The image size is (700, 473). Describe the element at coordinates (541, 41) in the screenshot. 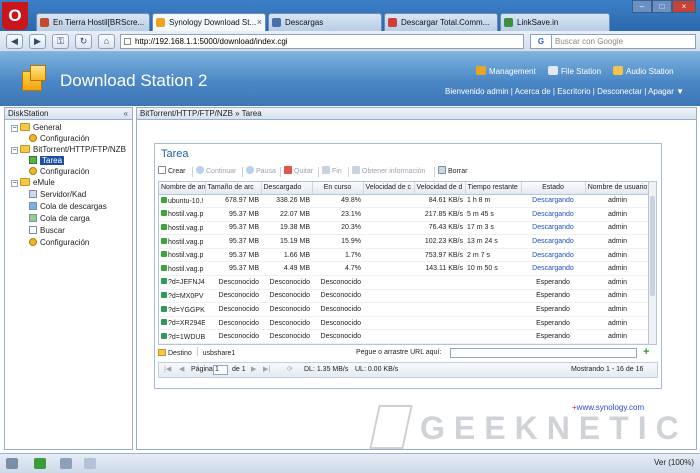

I see `google-icon: G` at that location.